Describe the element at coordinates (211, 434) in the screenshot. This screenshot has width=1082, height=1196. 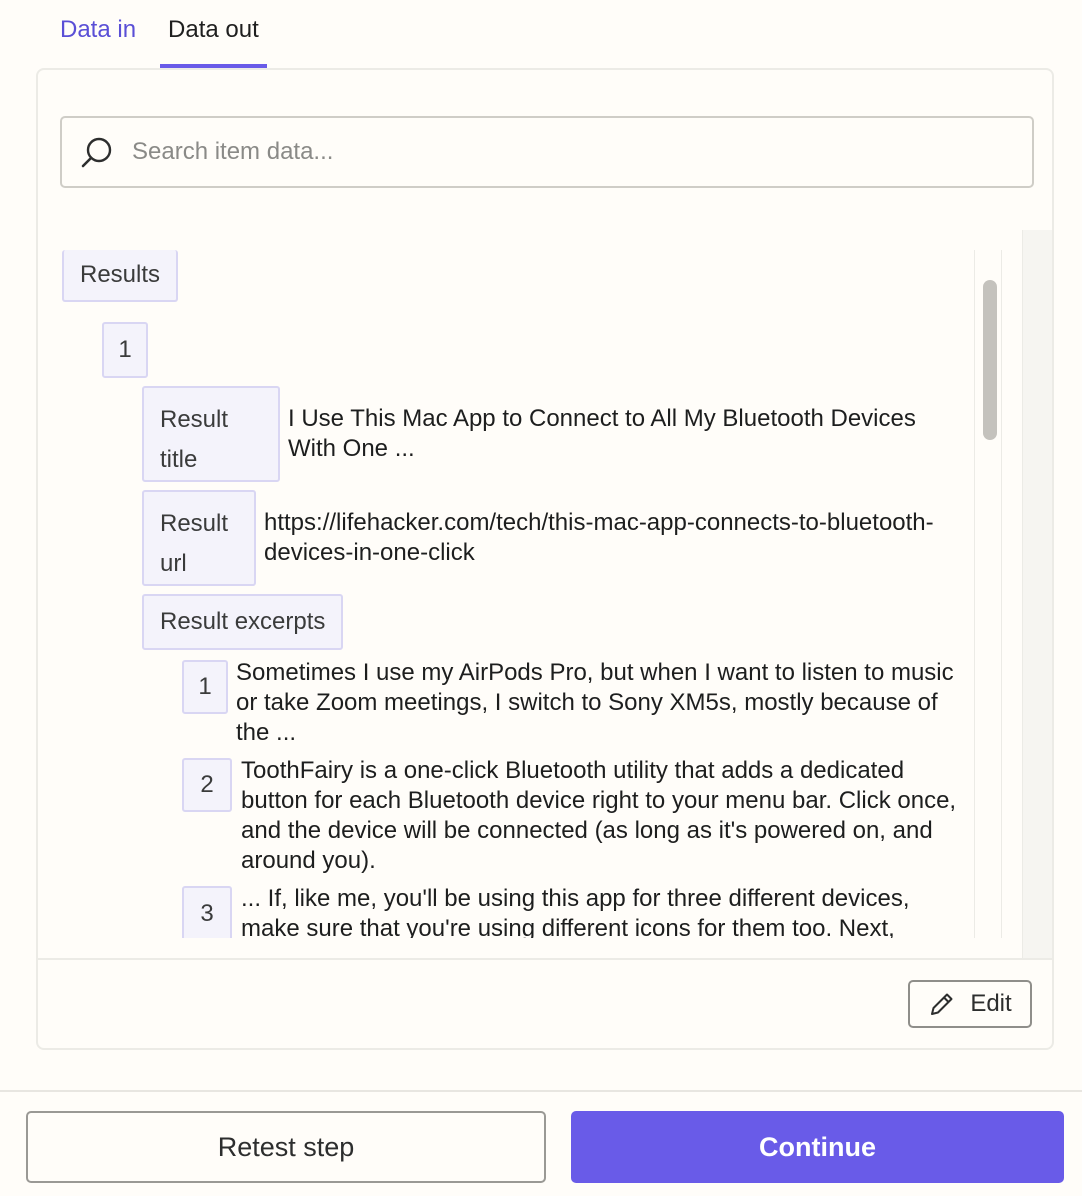
I see `result-title-key: Result title` at that location.